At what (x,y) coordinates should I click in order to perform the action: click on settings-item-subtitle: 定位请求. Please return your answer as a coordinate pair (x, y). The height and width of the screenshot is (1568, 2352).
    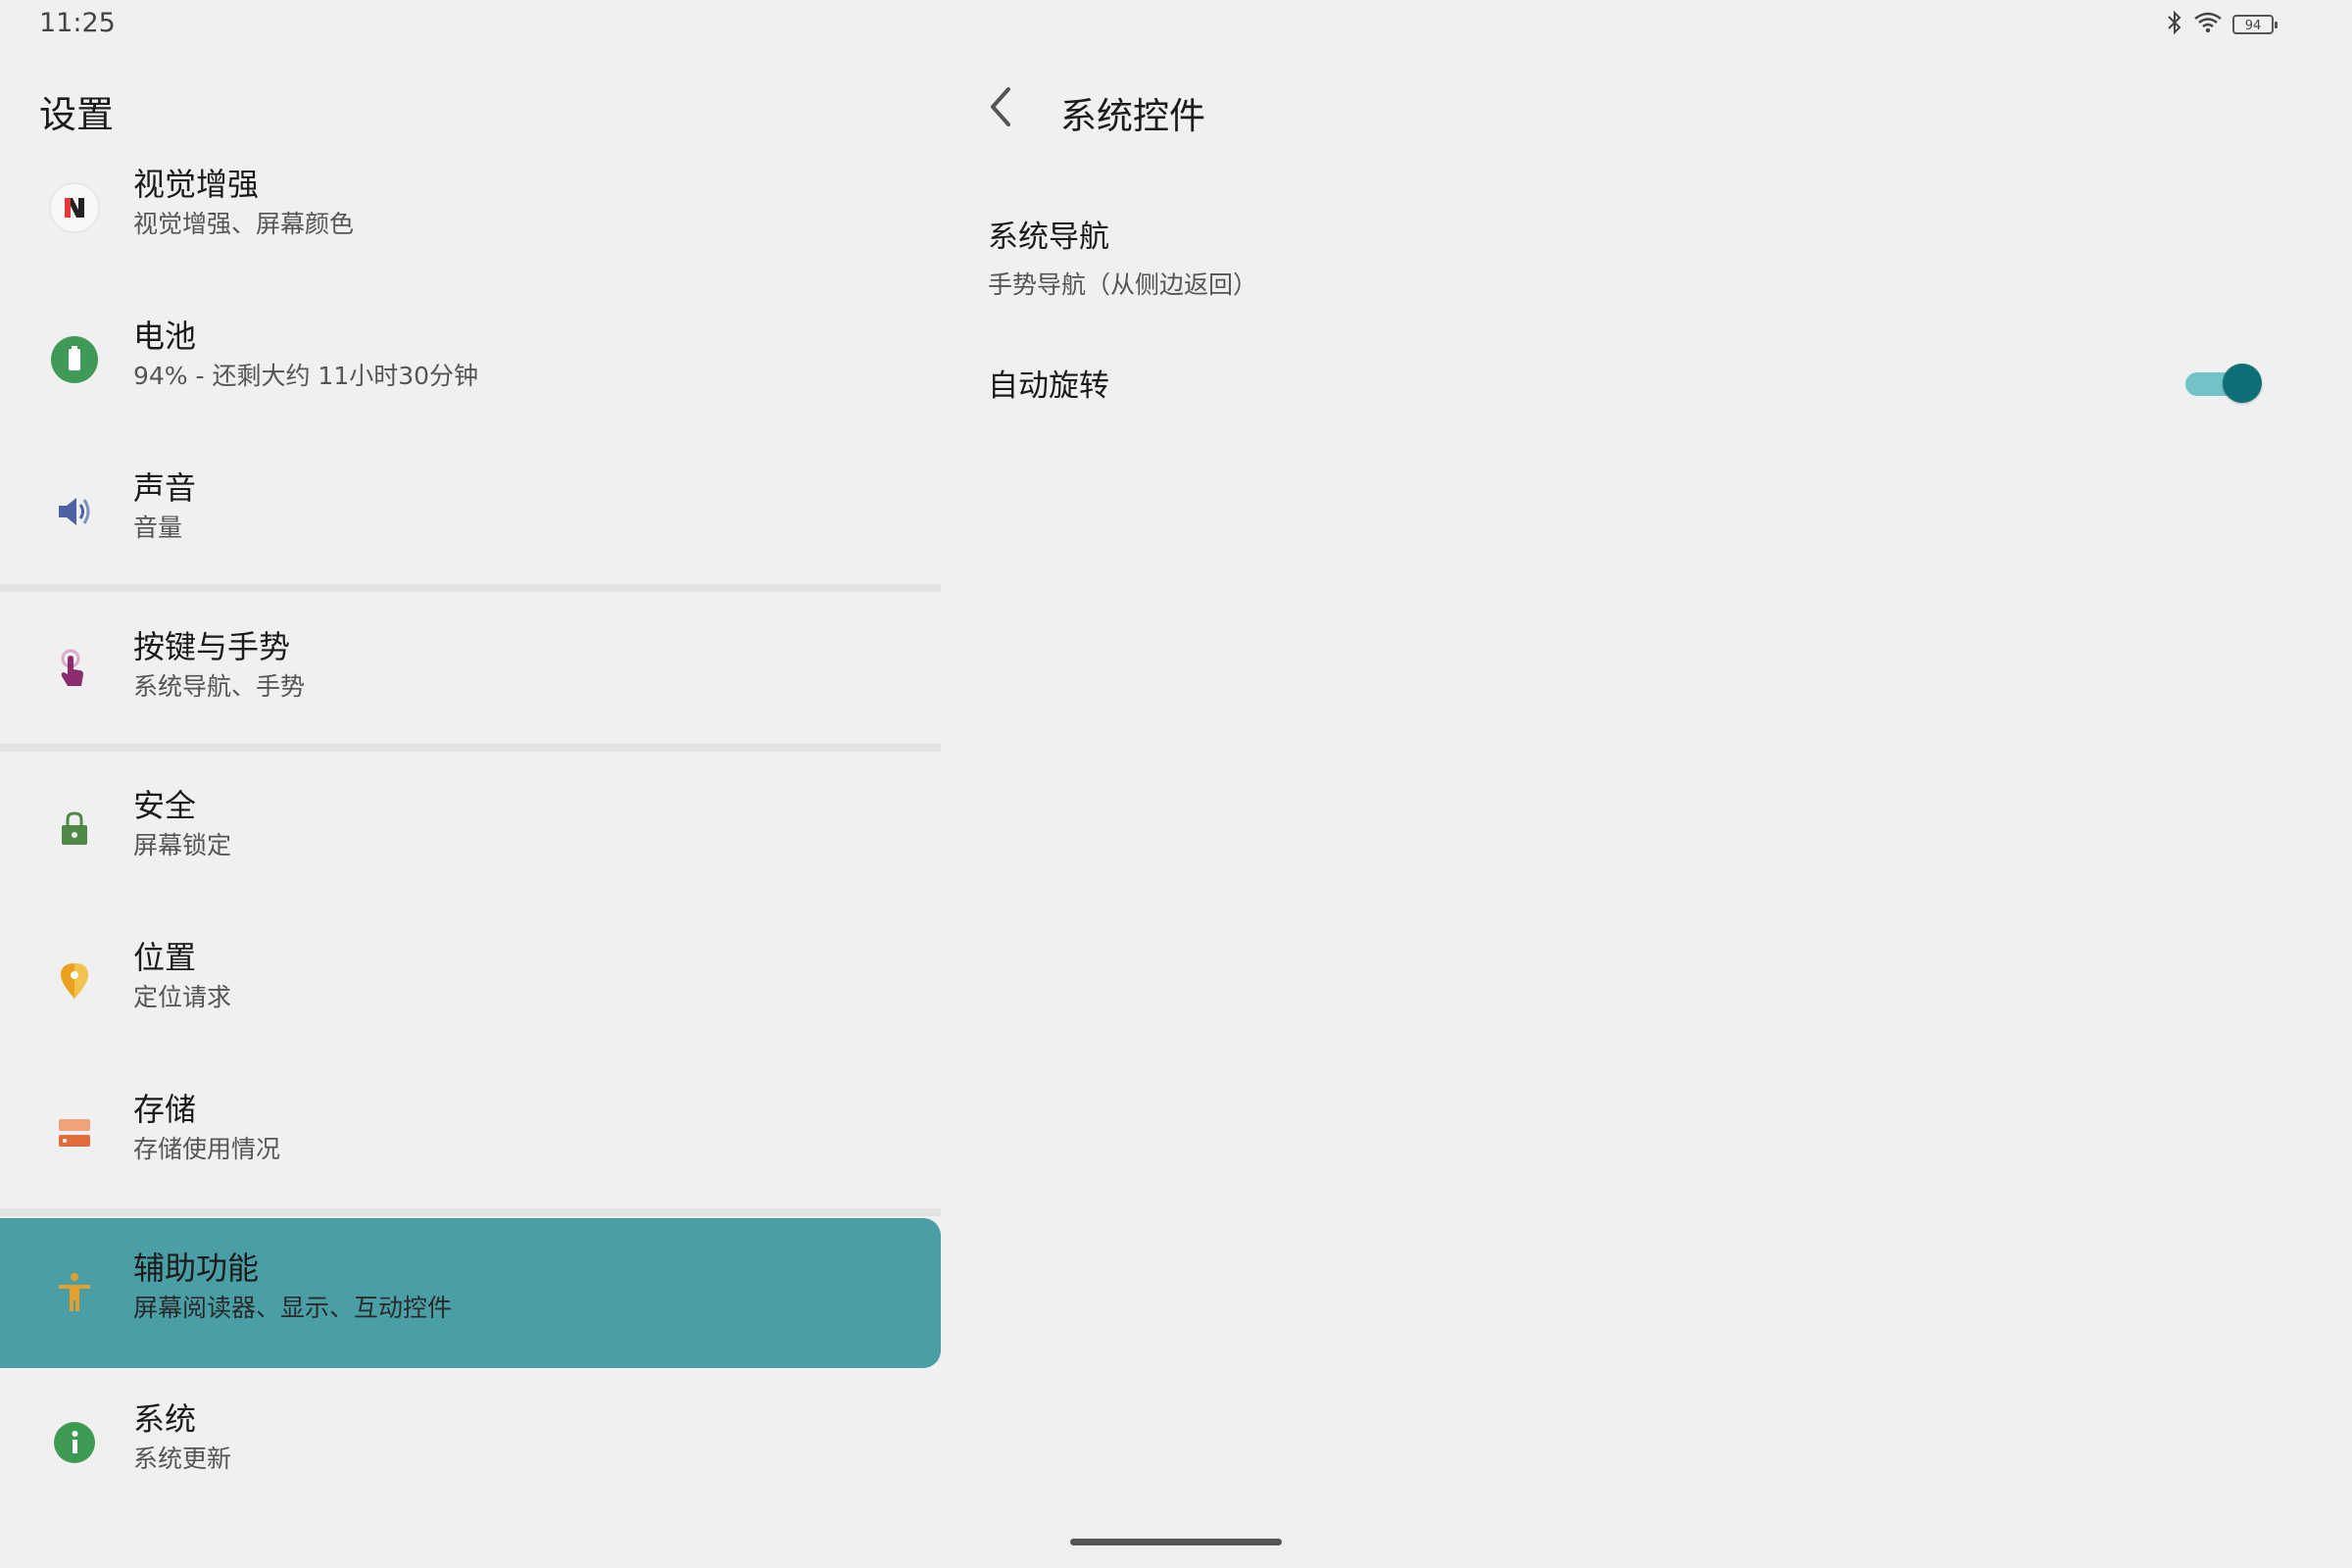
    Looking at the image, I should click on (182, 997).